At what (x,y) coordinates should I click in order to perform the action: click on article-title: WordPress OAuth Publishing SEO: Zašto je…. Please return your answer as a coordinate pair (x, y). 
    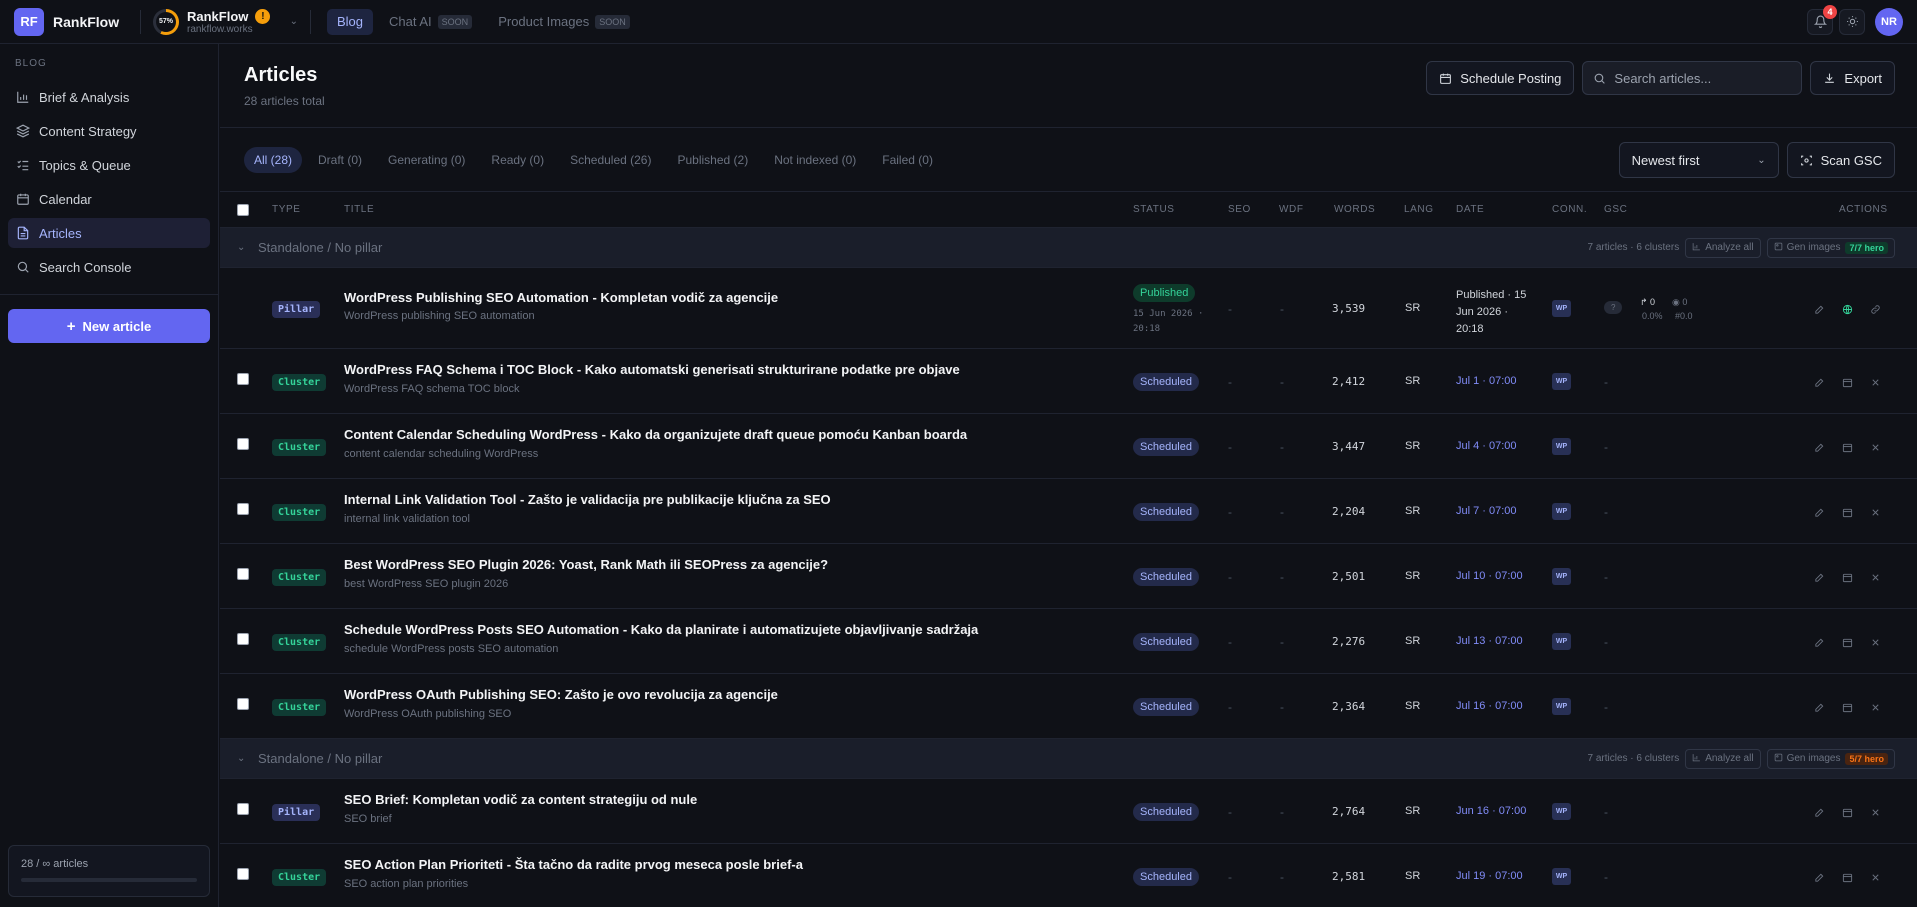
    Looking at the image, I should click on (561, 694).